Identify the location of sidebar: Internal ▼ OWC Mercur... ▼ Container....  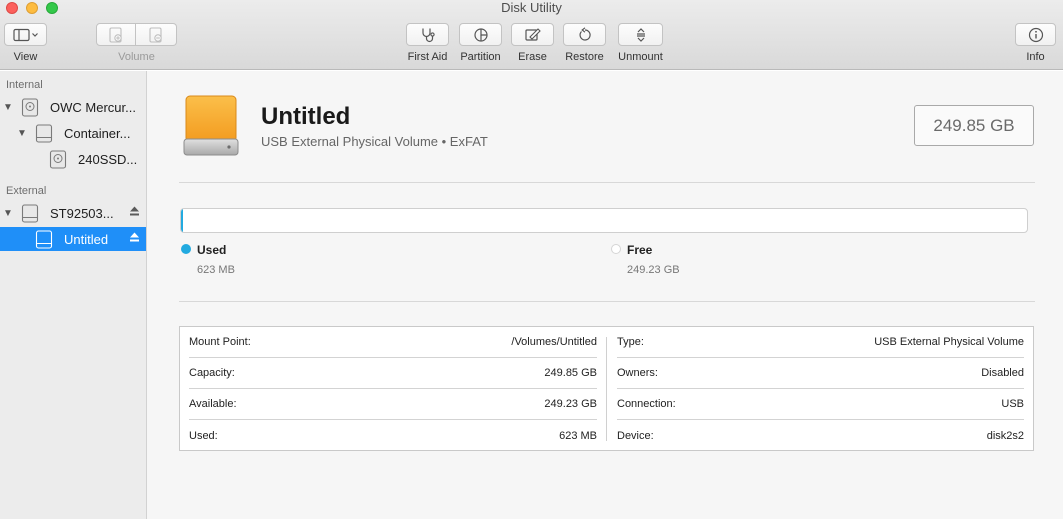
(73, 295).